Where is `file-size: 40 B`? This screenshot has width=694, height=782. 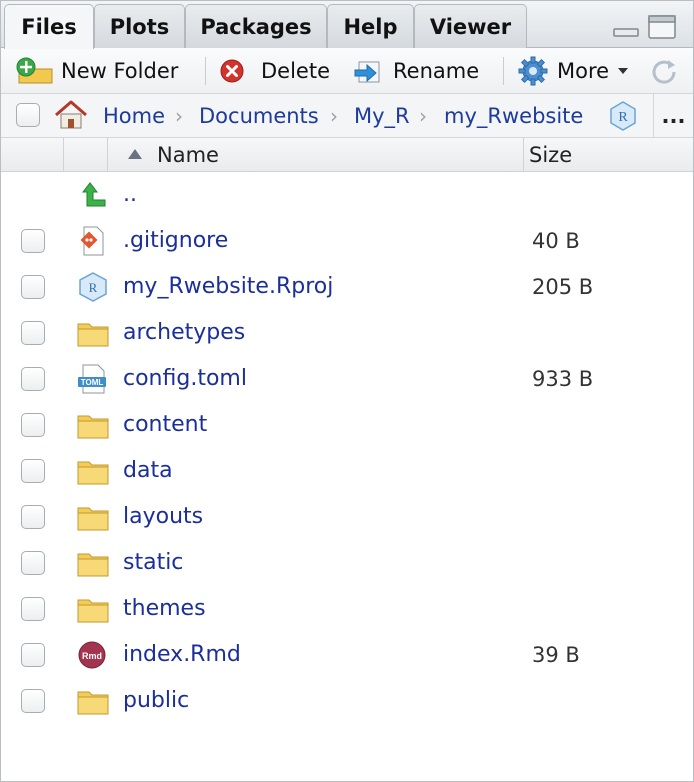 file-size: 40 B is located at coordinates (556, 241).